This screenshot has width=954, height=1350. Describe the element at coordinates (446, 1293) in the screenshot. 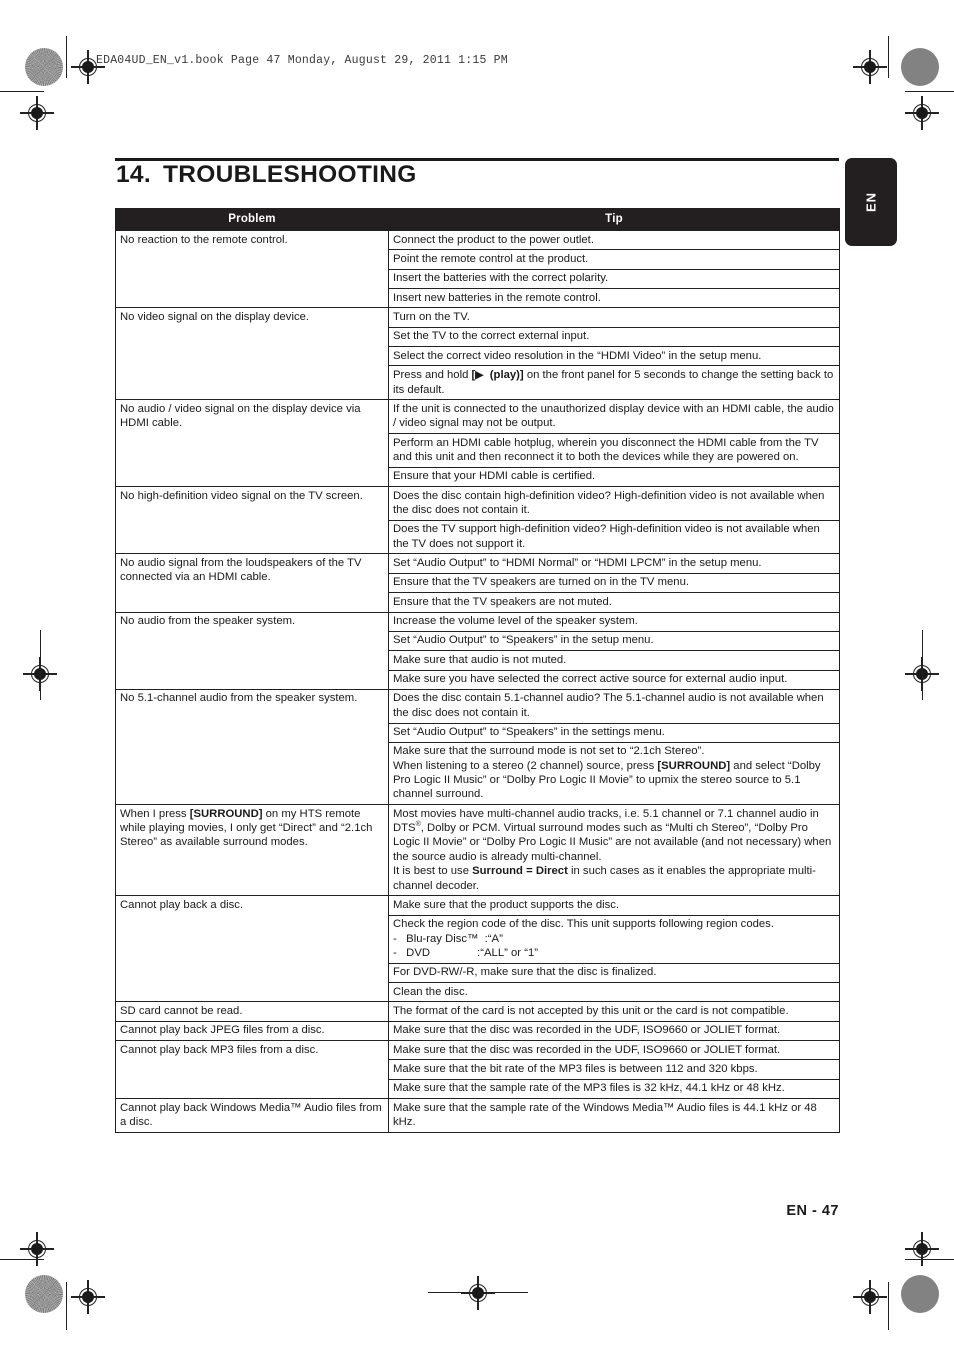

I see `trim-line-bottom-center-horizontal-left` at that location.